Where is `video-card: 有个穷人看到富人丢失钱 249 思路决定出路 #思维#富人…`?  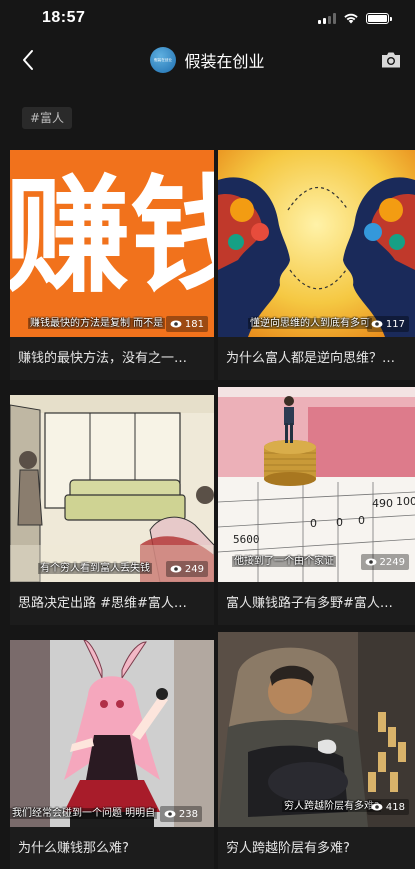 video-card: 有个穷人看到富人丢失钱 249 思路决定出路 #思维#富人… is located at coordinates (112, 510).